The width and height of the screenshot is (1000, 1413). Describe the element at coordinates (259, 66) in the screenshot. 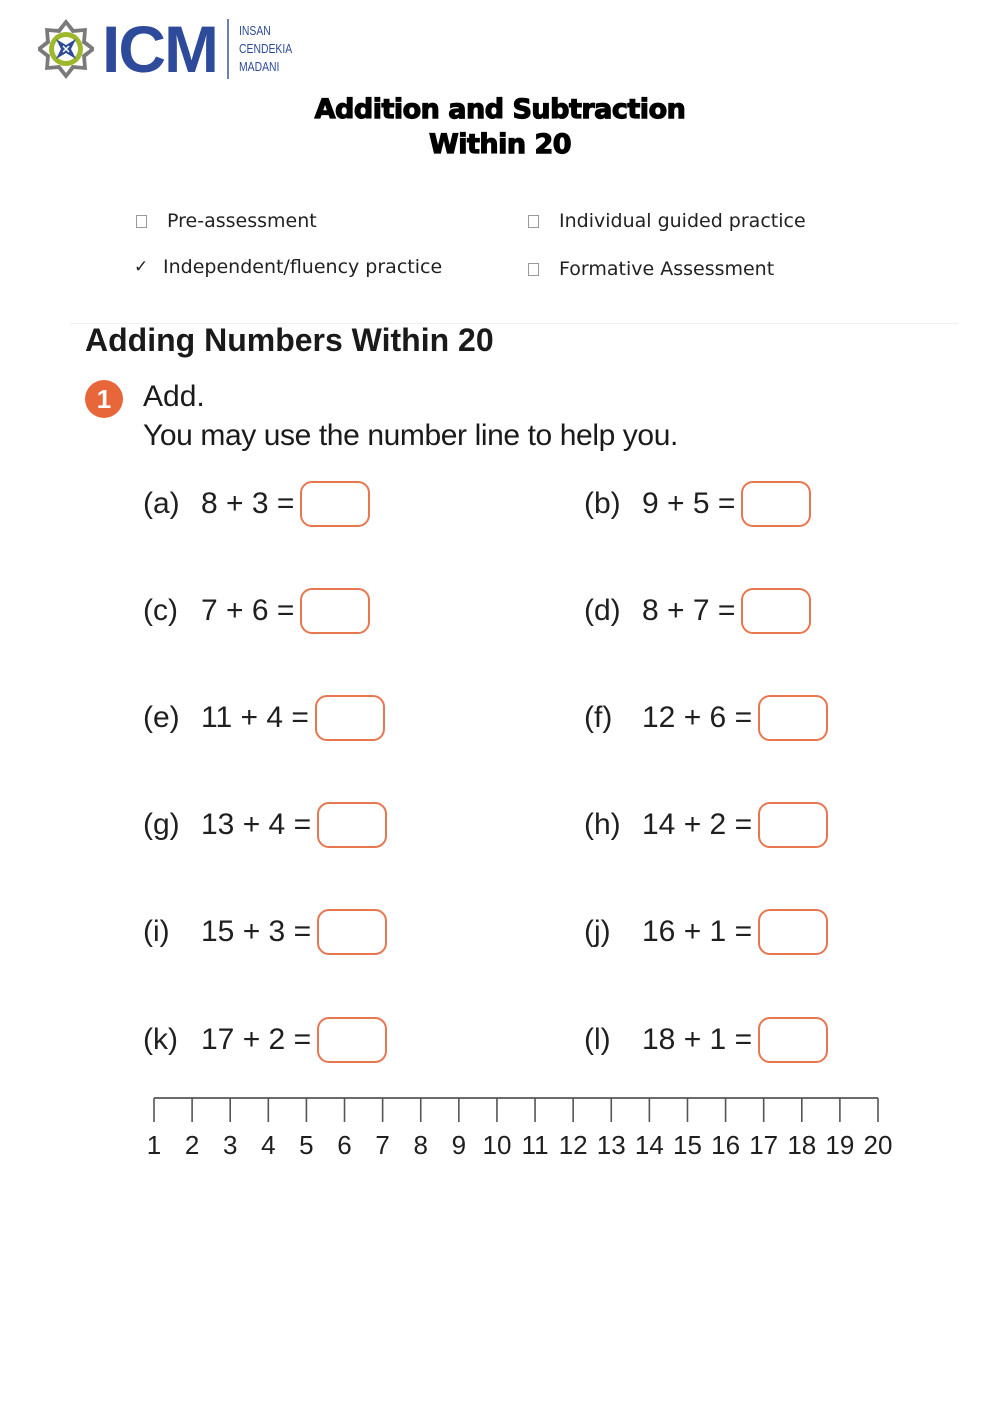

I see `logo-subtitle-line: MADANI` at that location.